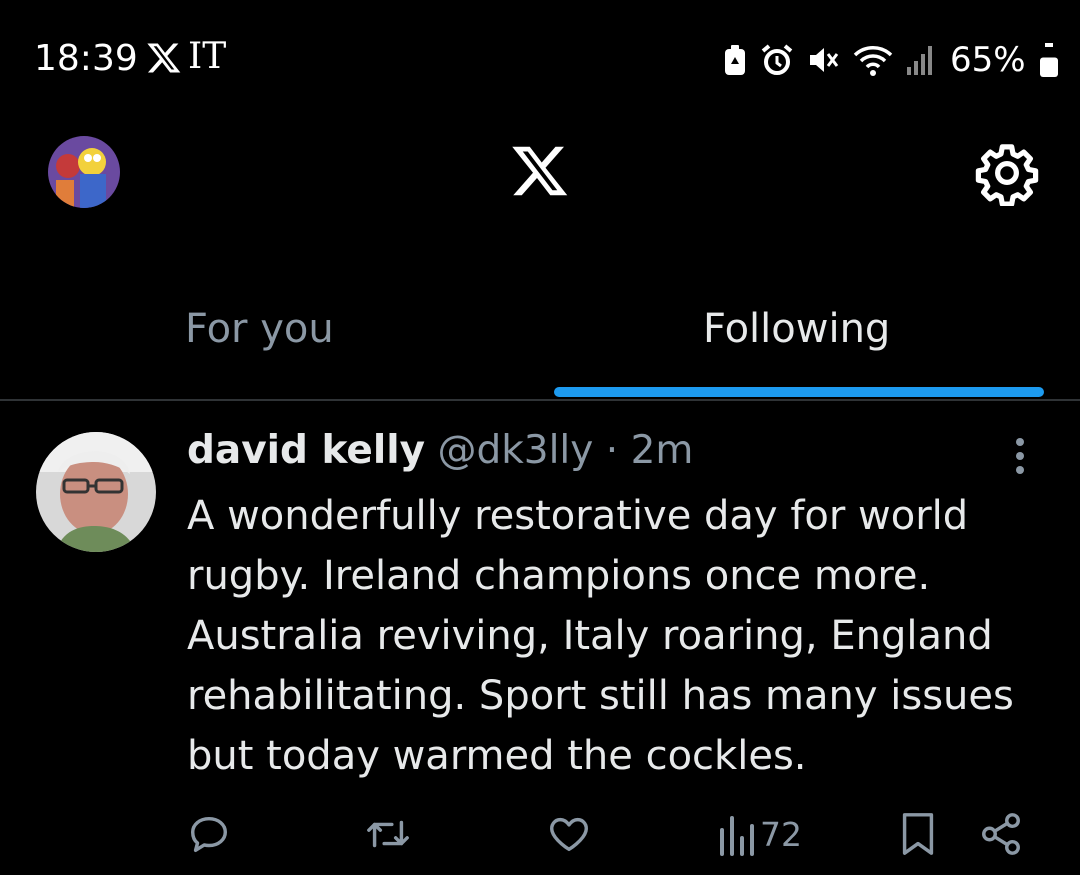  What do you see at coordinates (781, 834) in the screenshot?
I see `views-count: 72` at bounding box center [781, 834].